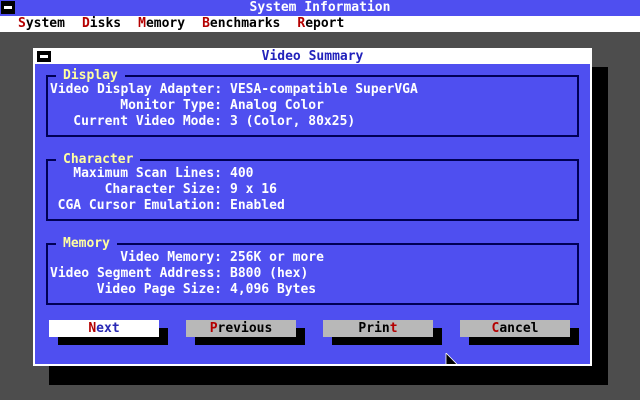 This screenshot has height=400, width=640. What do you see at coordinates (245, 23) in the screenshot?
I see `label-text: enchmarks` at bounding box center [245, 23].